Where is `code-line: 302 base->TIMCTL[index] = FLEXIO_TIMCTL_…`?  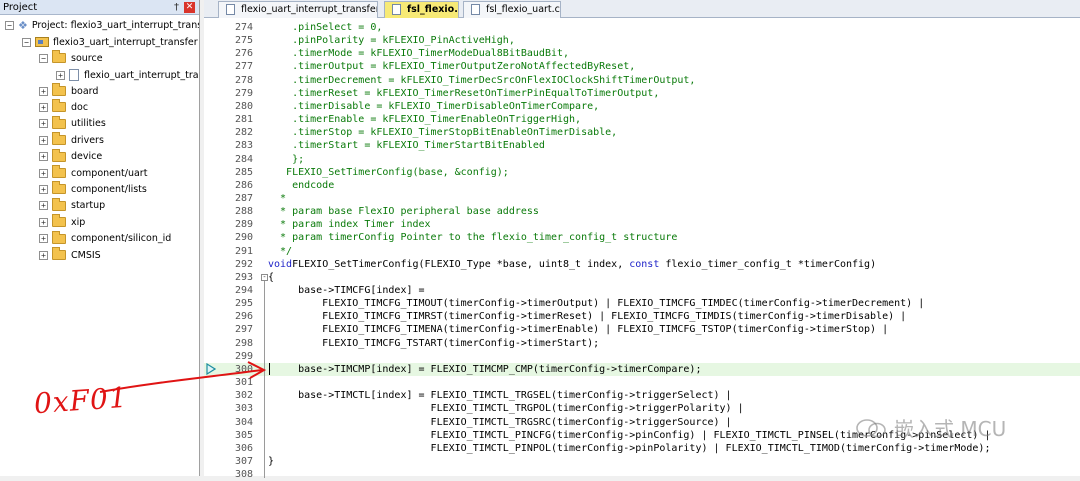 code-line: 302 base->TIMCTL[index] = FLEXIO_TIMCTL_… is located at coordinates (642, 395).